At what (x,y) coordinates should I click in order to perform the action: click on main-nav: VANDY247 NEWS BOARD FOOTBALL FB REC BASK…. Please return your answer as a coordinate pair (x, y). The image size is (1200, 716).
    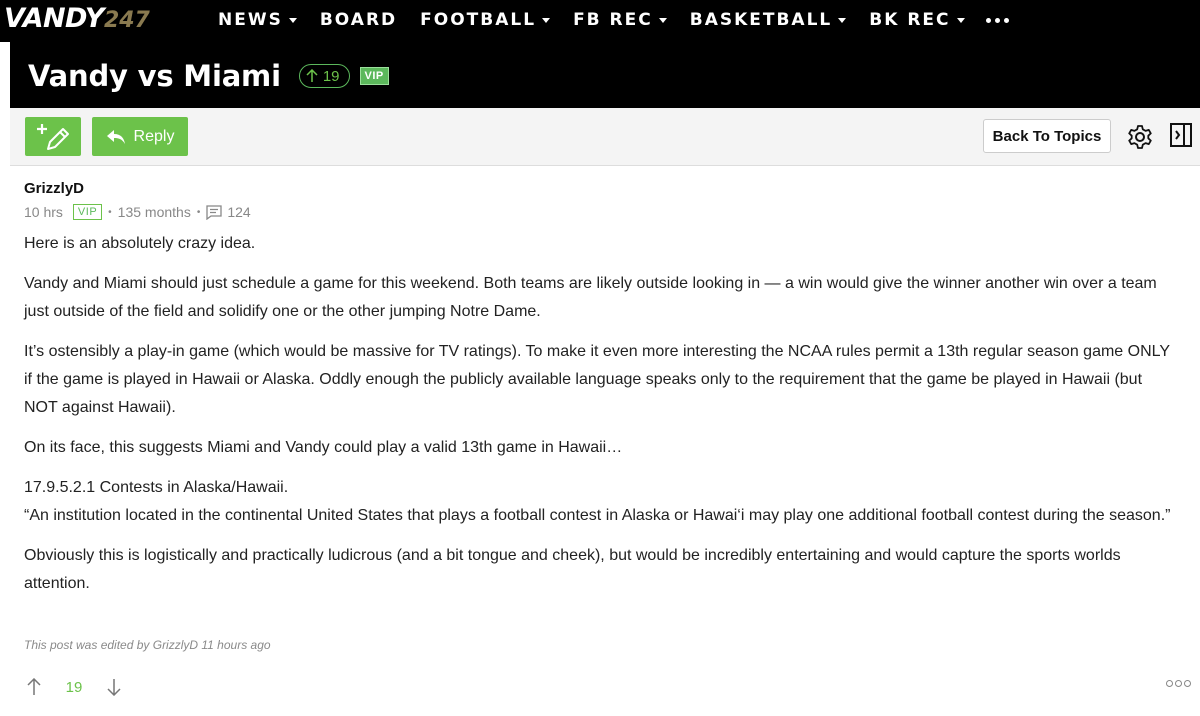
    Looking at the image, I should click on (600, 21).